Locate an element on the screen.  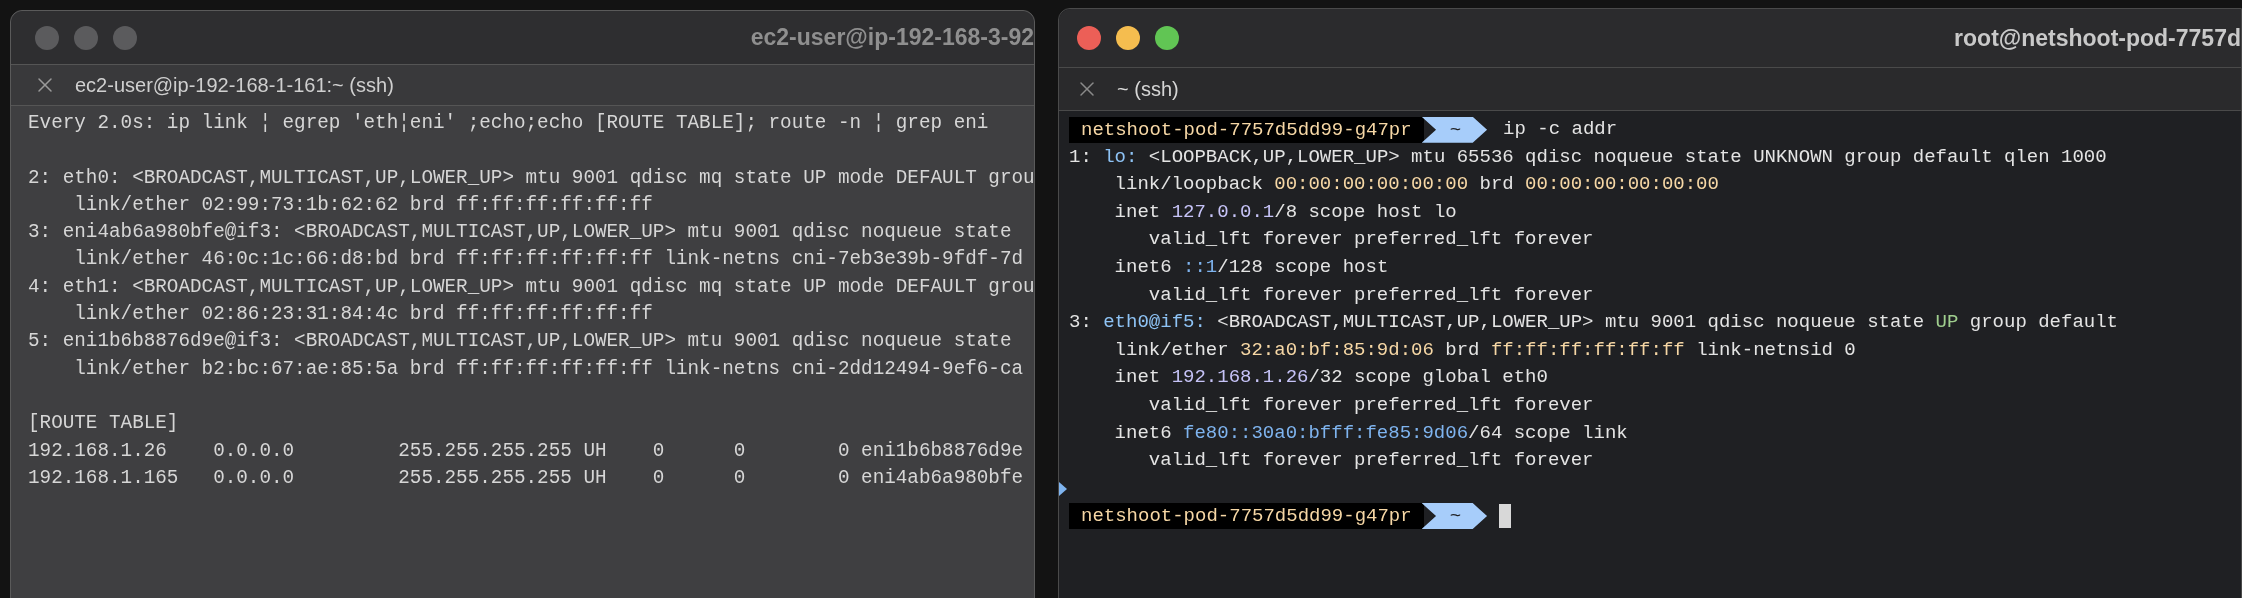
zoom-button is located at coordinates (1167, 38).